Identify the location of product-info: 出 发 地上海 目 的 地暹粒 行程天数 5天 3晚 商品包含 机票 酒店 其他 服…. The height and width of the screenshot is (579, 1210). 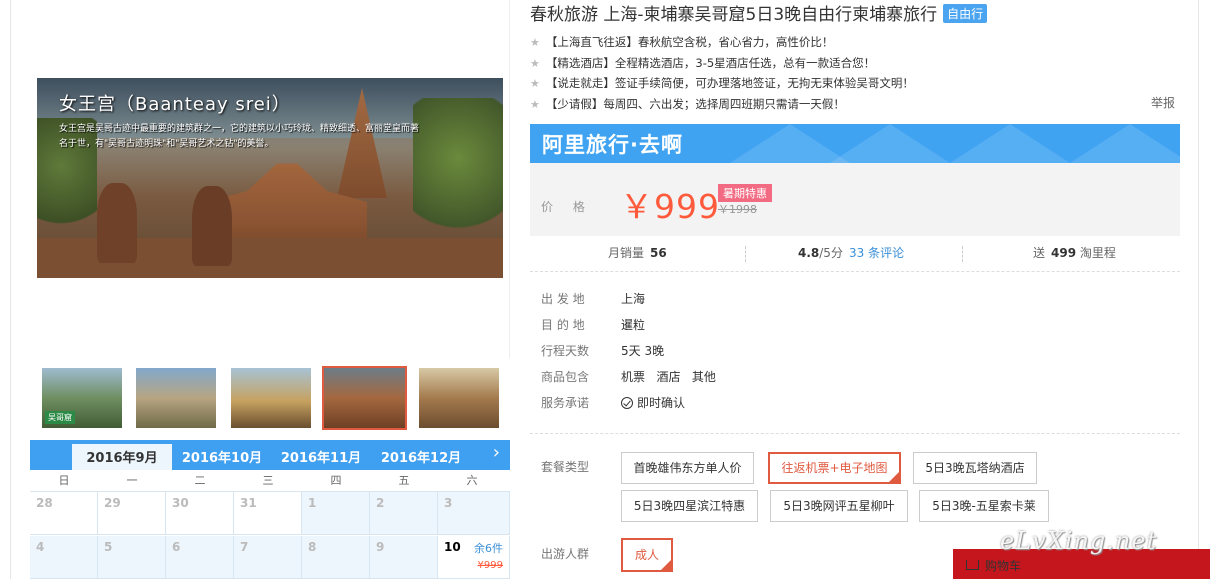
(628, 355).